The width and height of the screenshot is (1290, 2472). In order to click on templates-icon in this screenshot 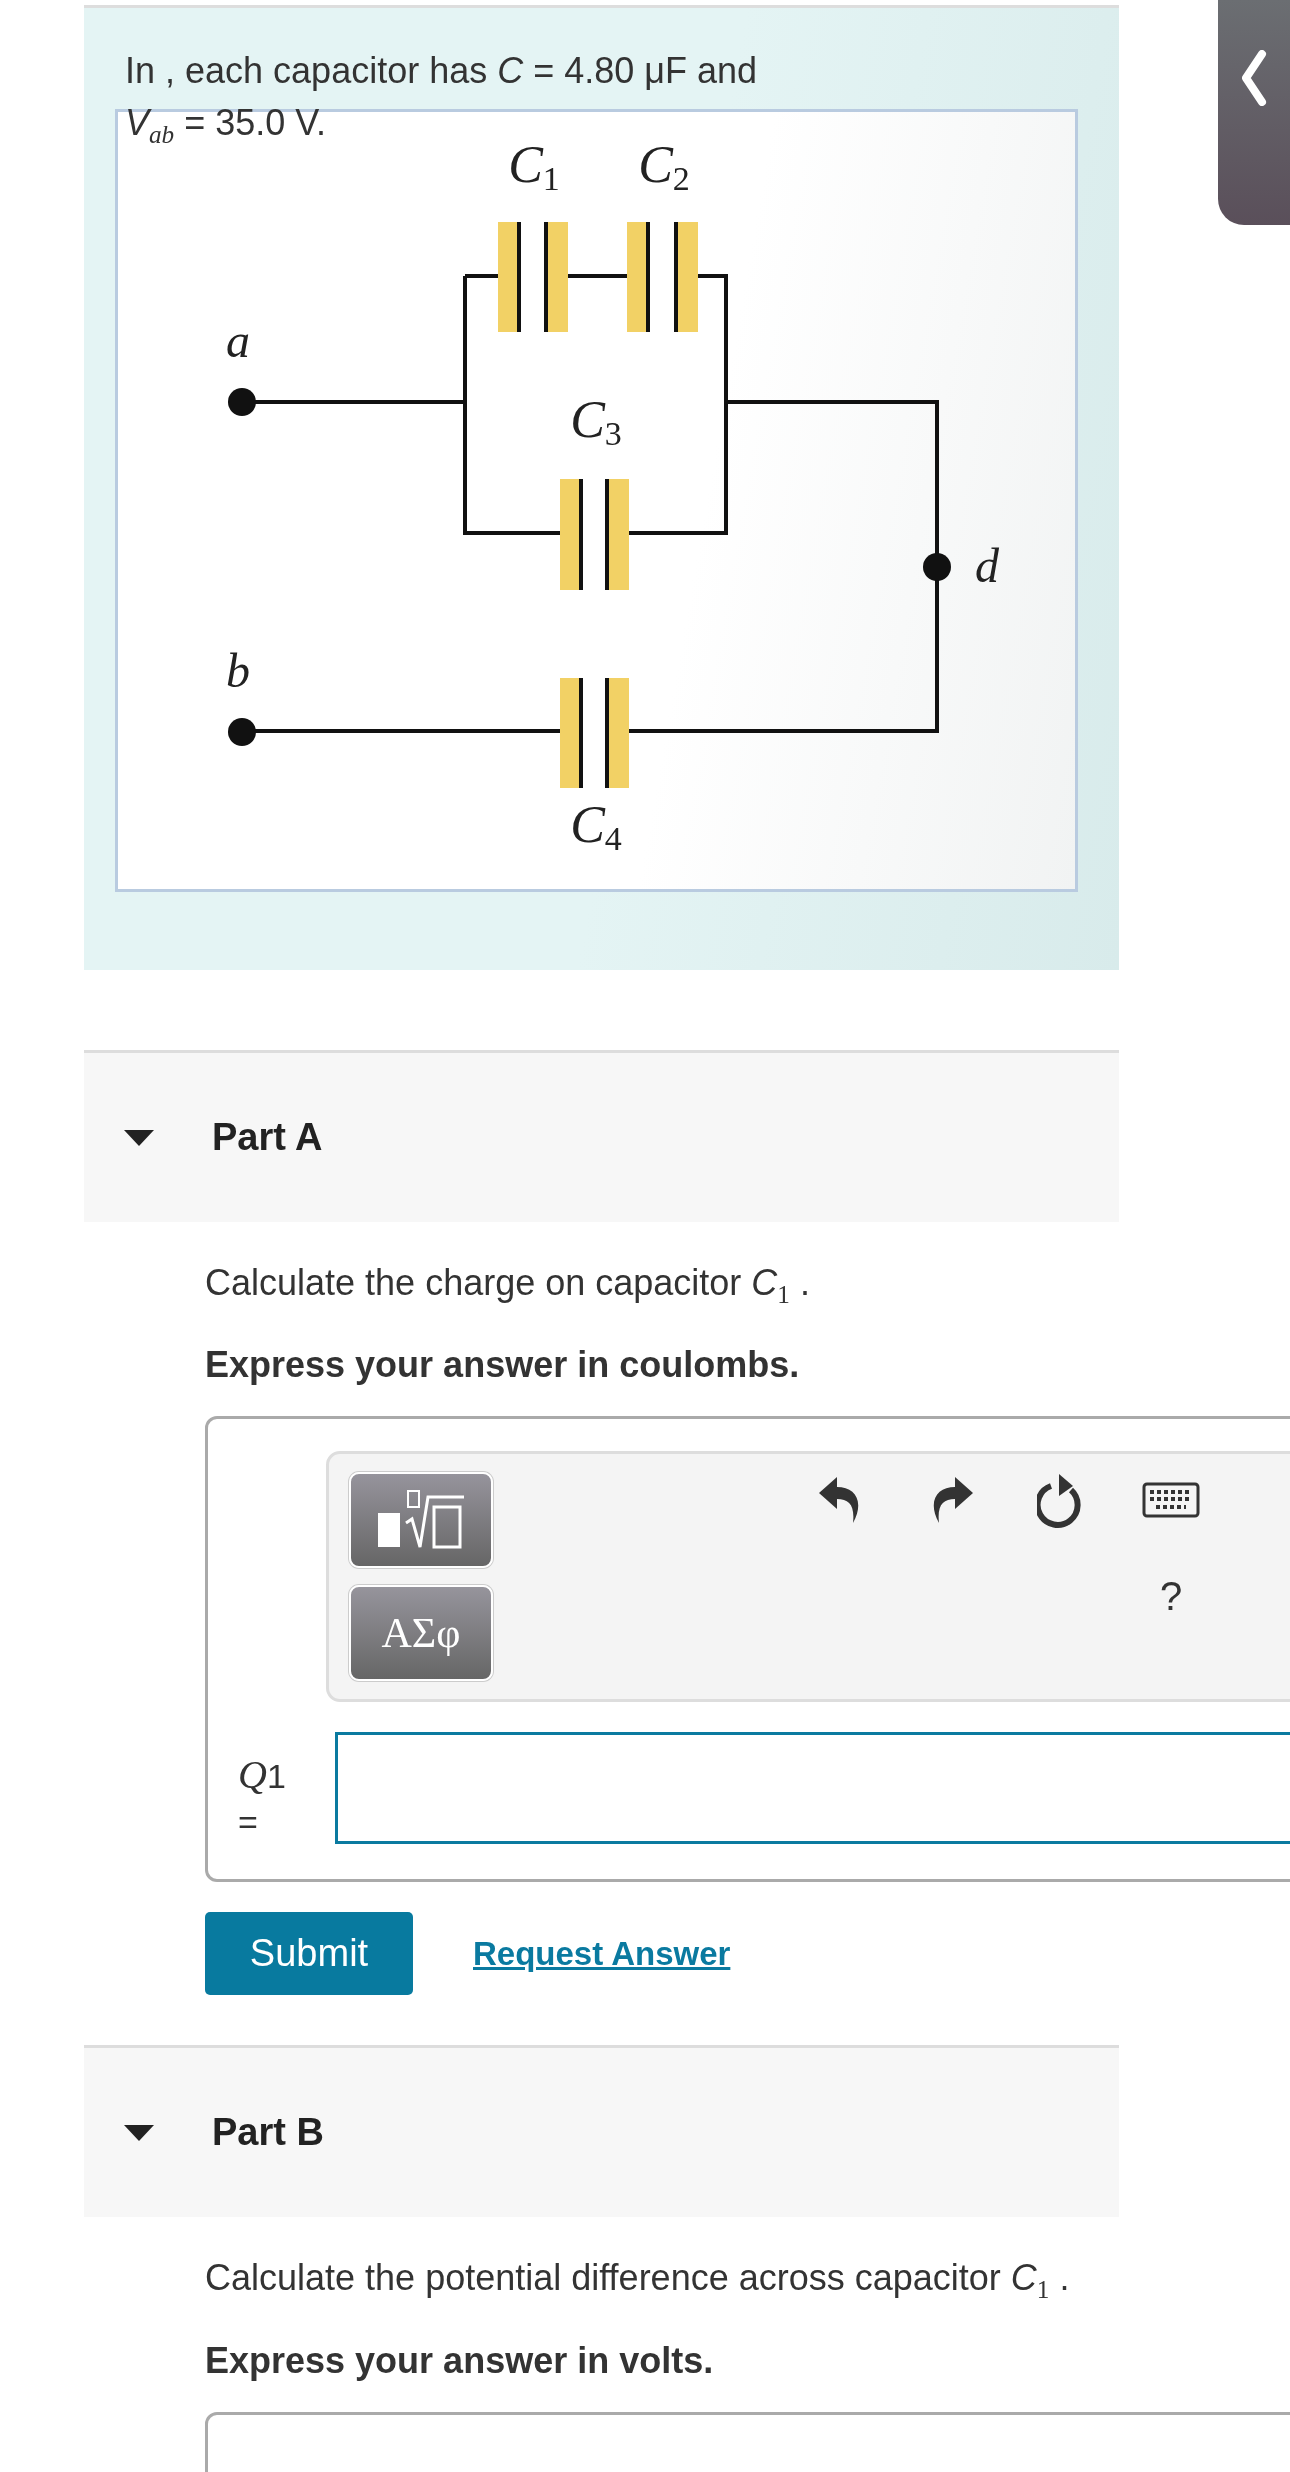, I will do `click(421, 1520)`.